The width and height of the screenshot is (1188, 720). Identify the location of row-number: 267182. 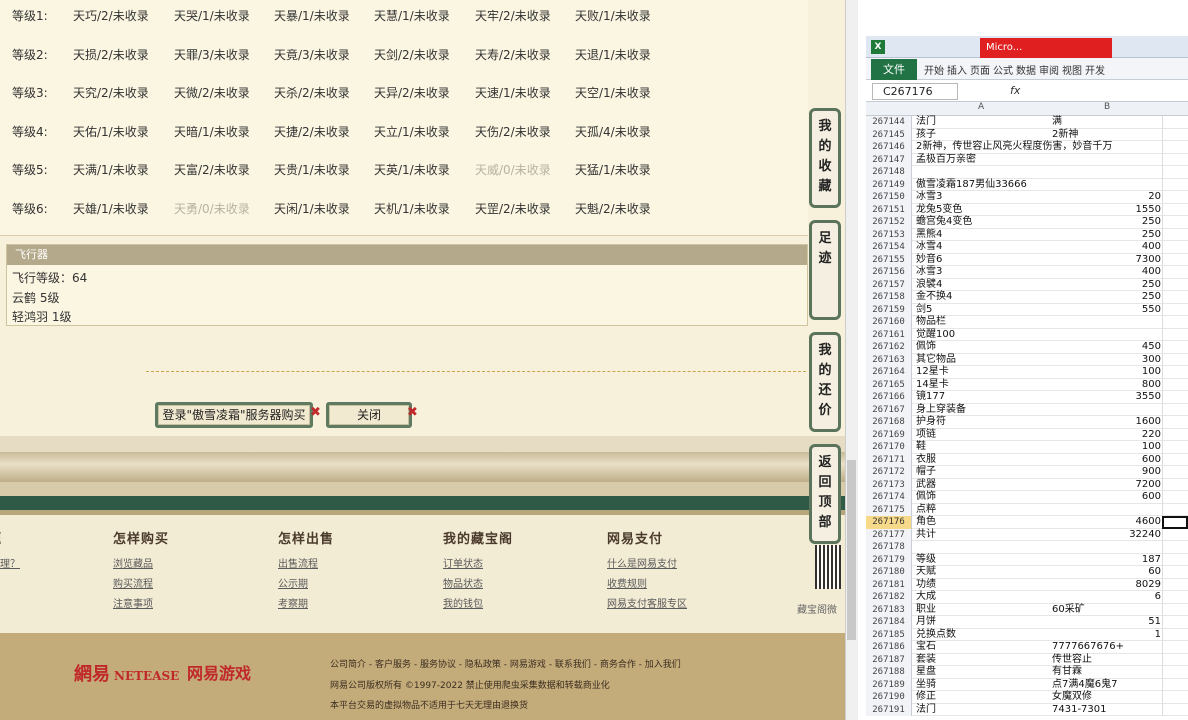
(889, 597).